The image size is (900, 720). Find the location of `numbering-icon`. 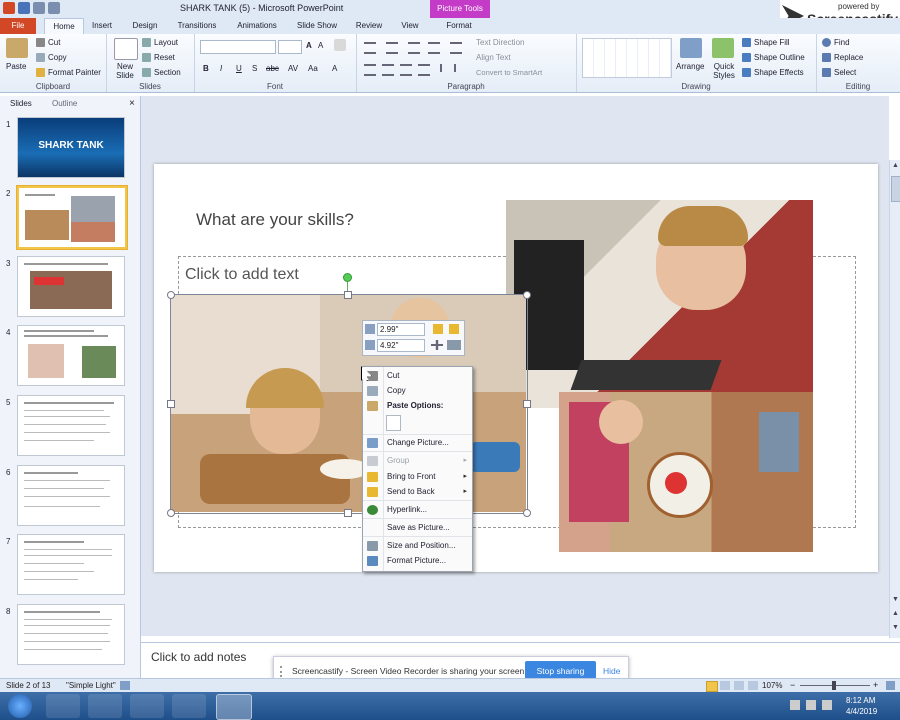

numbering-icon is located at coordinates (392, 48).